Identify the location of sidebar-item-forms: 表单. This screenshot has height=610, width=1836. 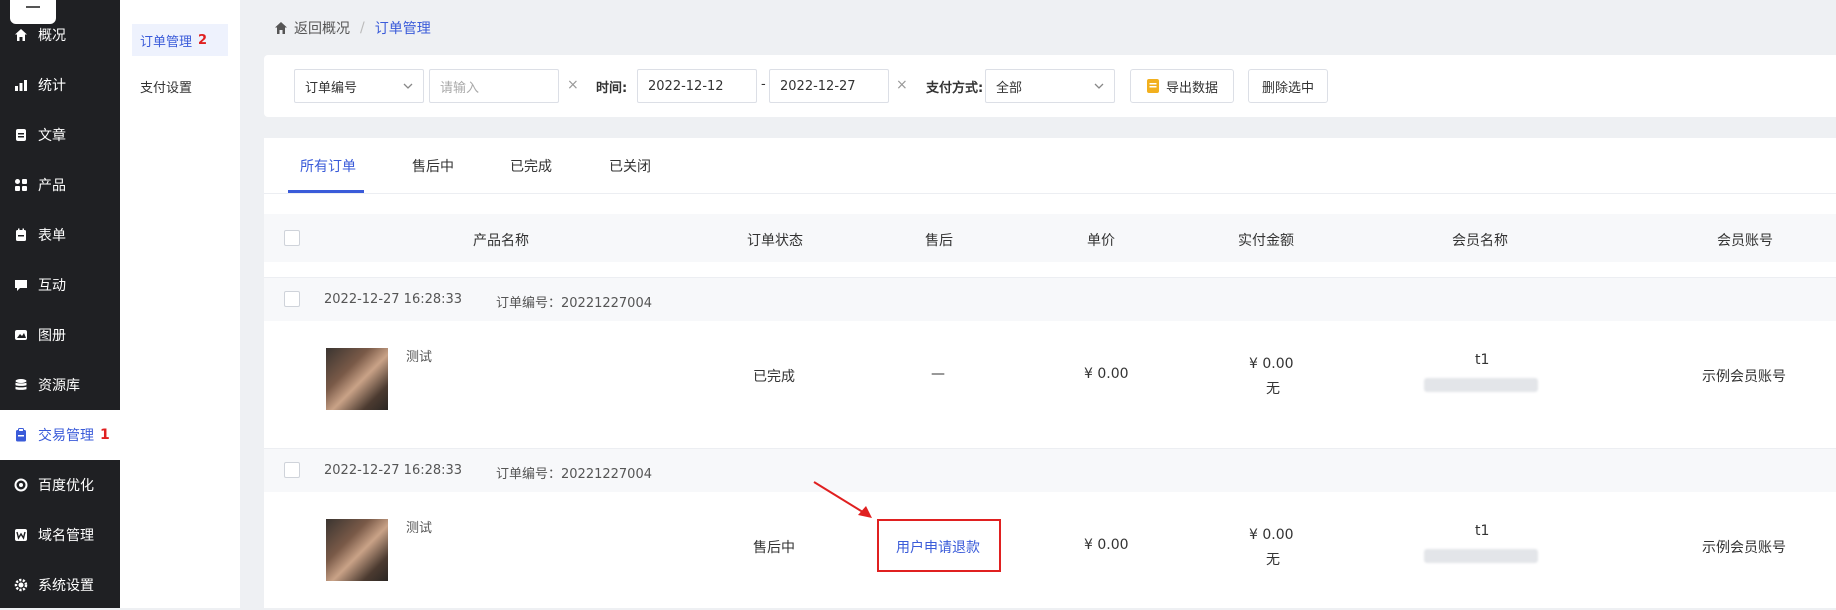
(60, 235).